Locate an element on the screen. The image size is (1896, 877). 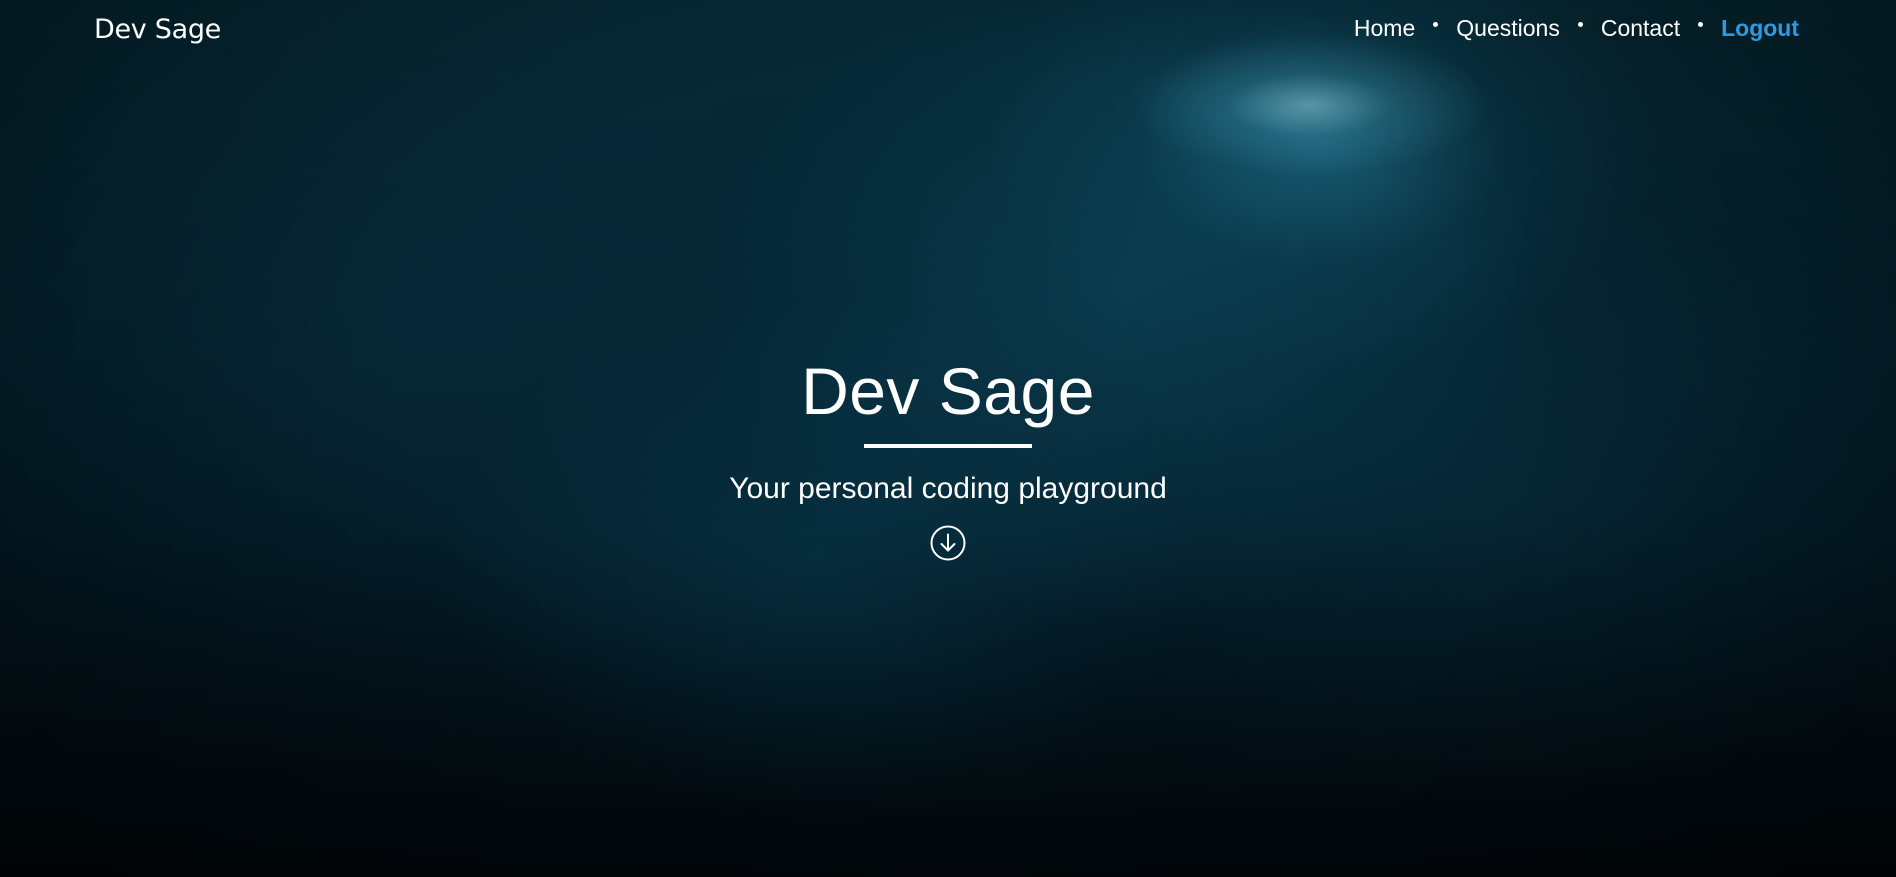
nav-link-contact: Contact is located at coordinates (1640, 28).